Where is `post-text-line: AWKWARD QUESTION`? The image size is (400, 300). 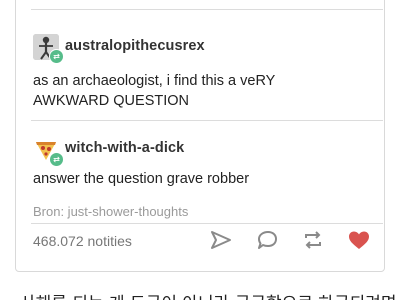 post-text-line: AWKWARD QUESTION is located at coordinates (111, 101).